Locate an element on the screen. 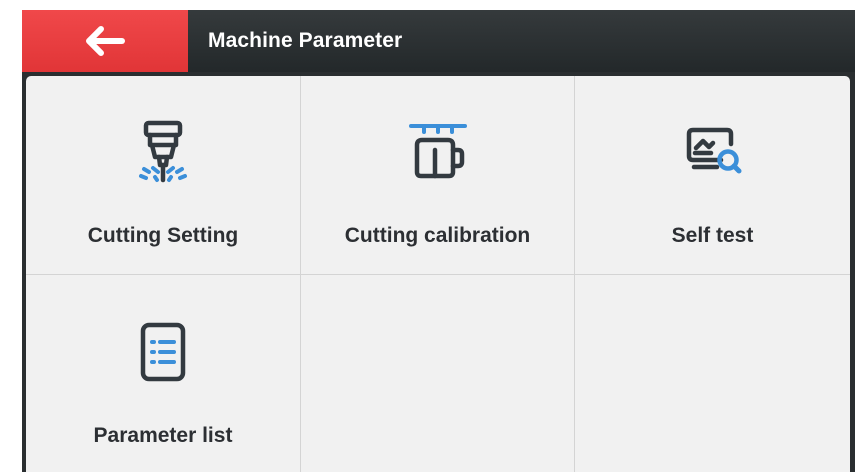 Image resolution: width=855 pixels, height=472 pixels. list-document-icon is located at coordinates (163, 353).